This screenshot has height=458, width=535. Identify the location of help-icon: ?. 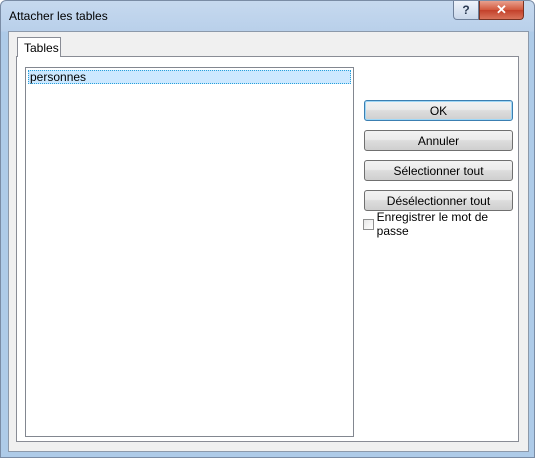
(466, 10).